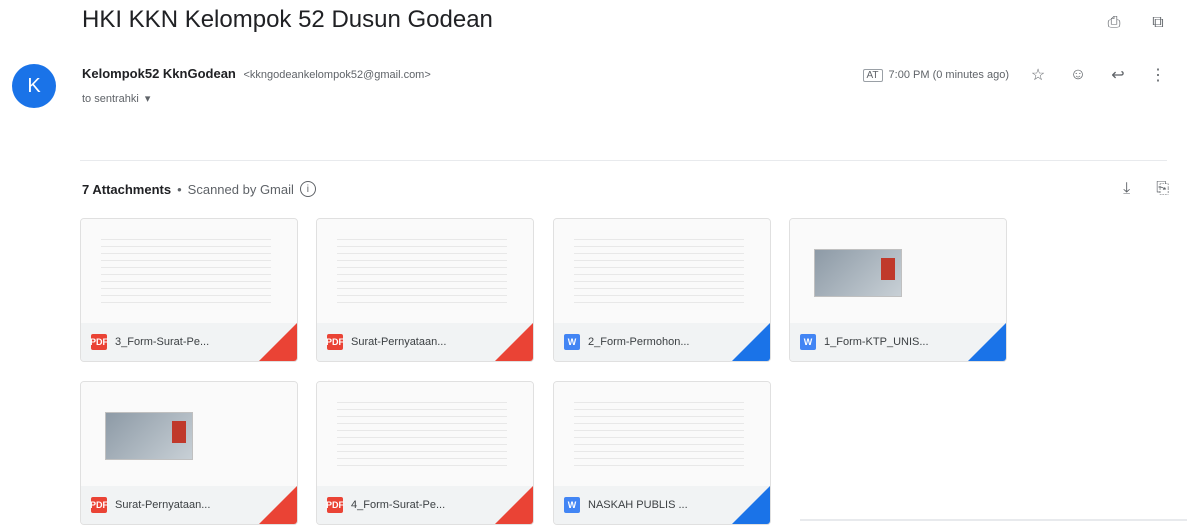 The height and width of the screenshot is (532, 1187). What do you see at coordinates (307, 189) in the screenshot?
I see `info-icon: i` at bounding box center [307, 189].